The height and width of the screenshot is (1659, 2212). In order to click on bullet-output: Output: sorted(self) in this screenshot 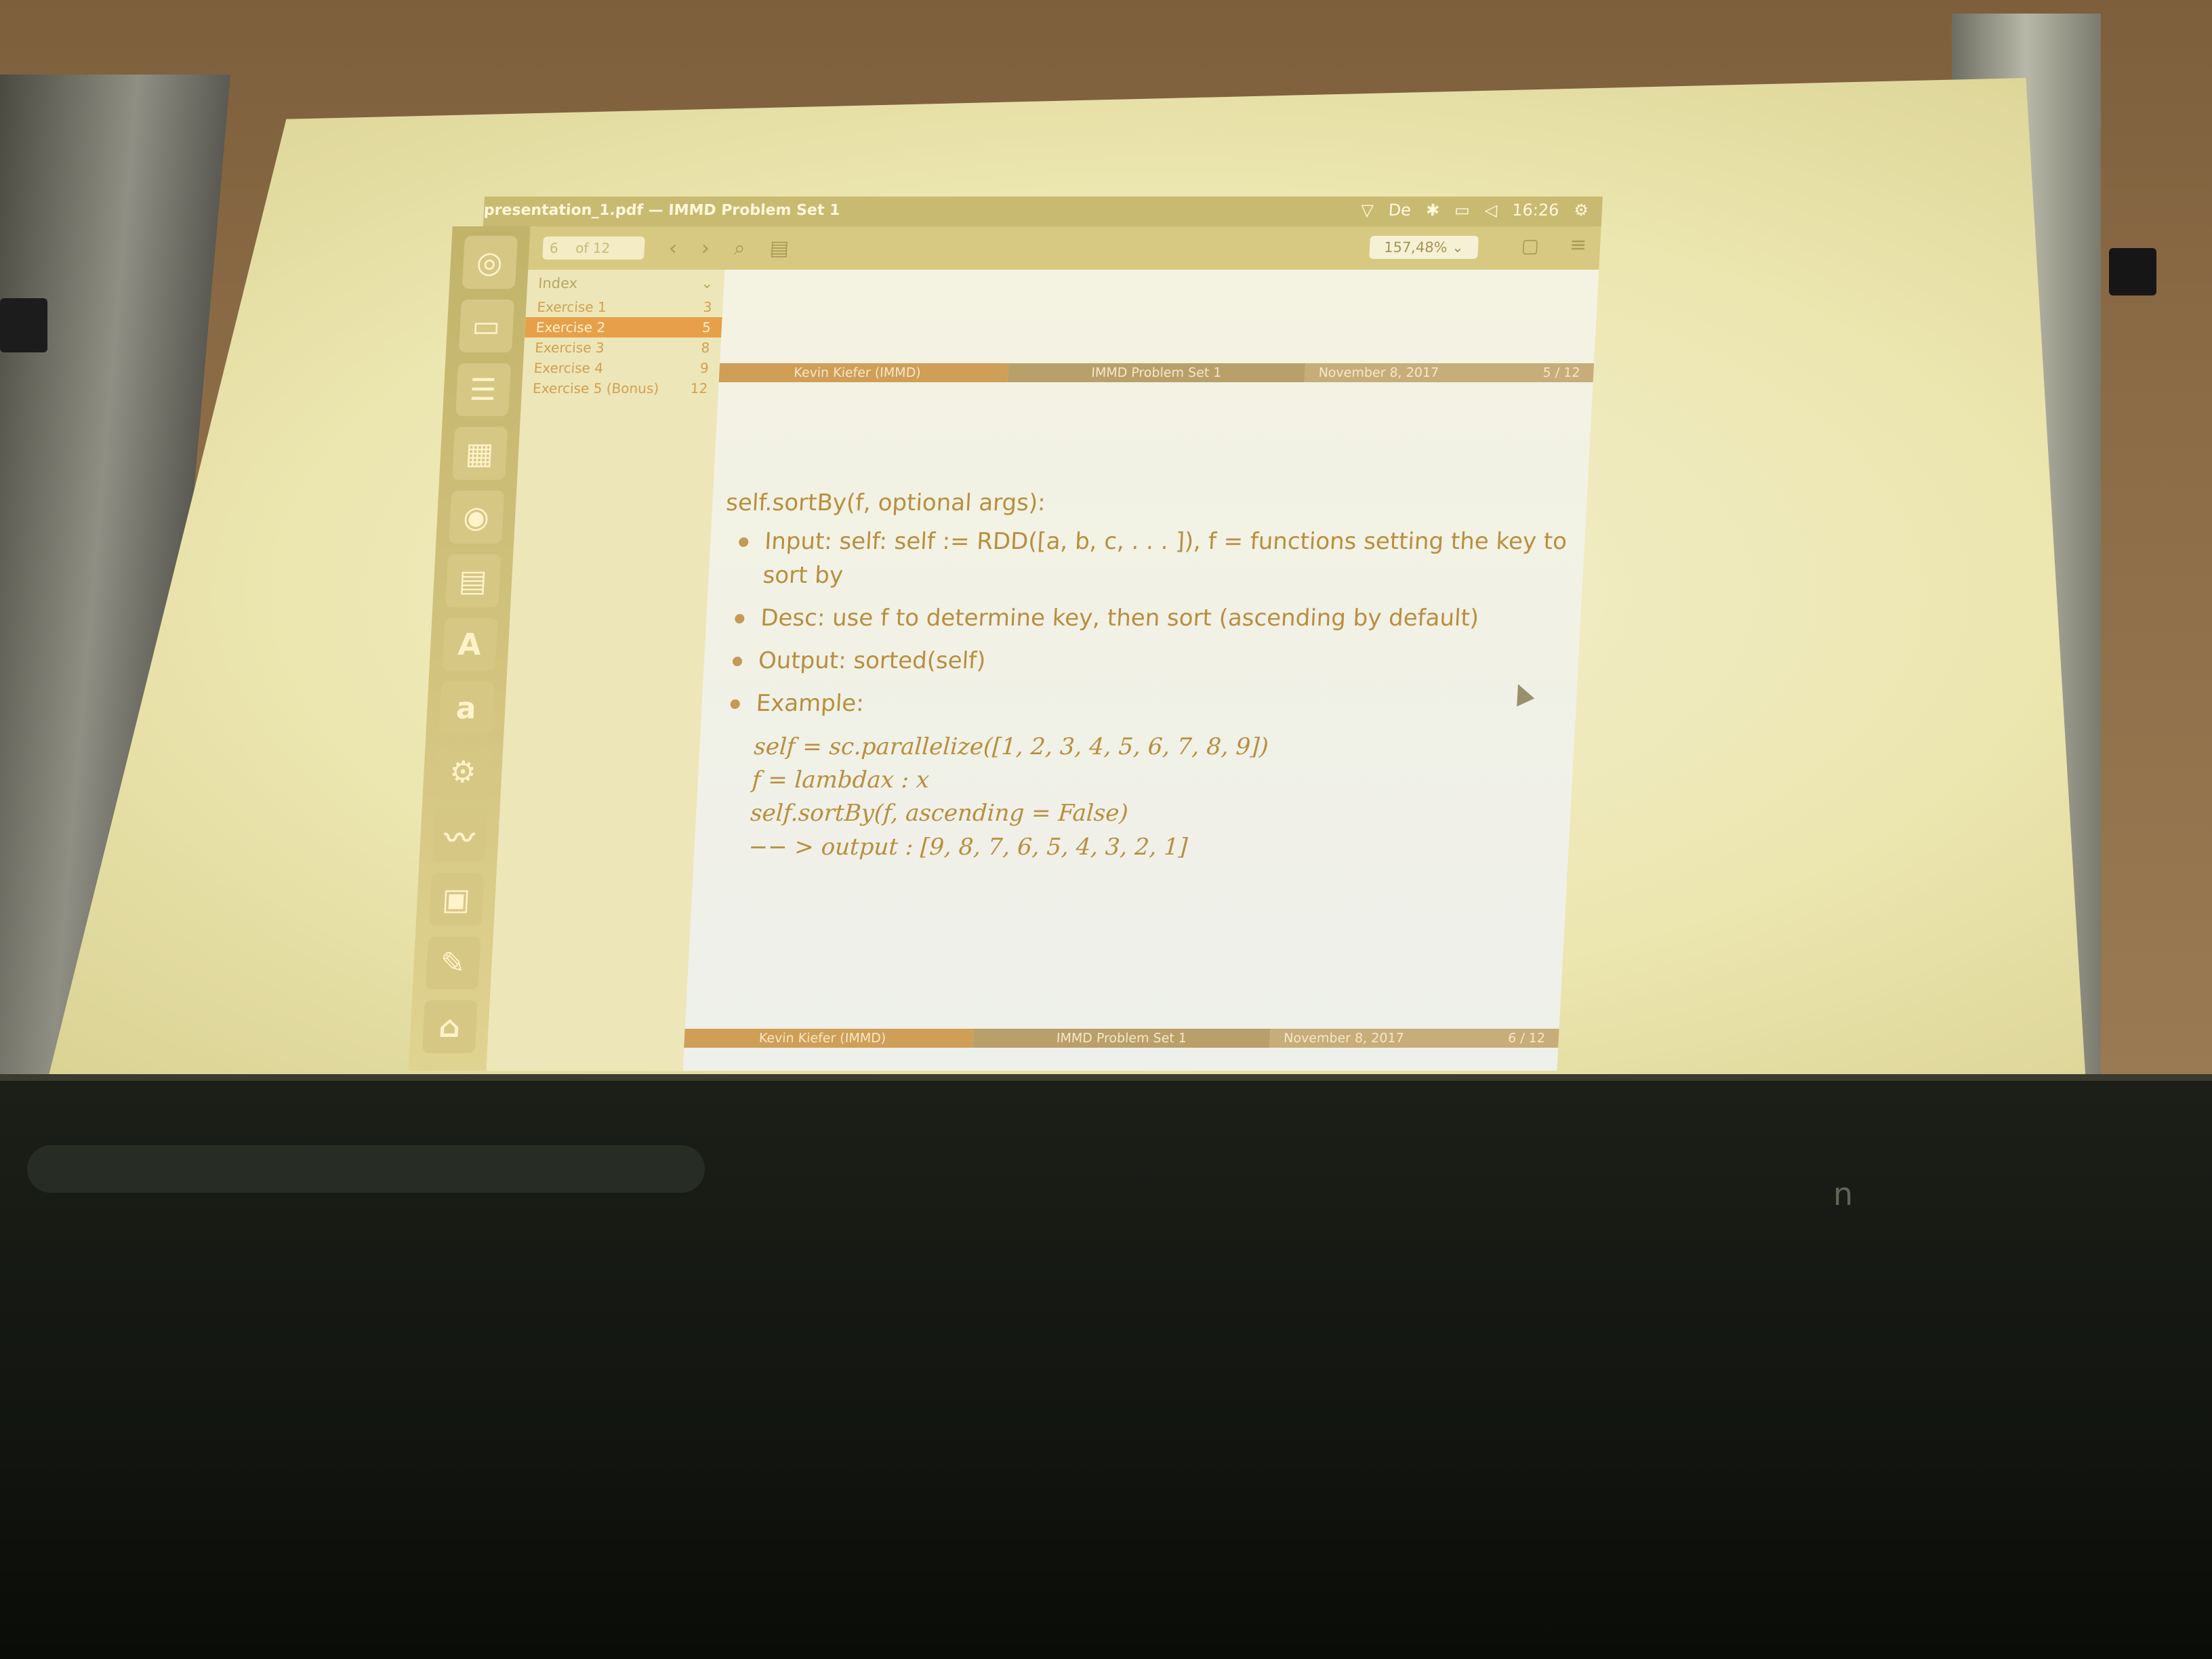, I will do `click(1148, 661)`.